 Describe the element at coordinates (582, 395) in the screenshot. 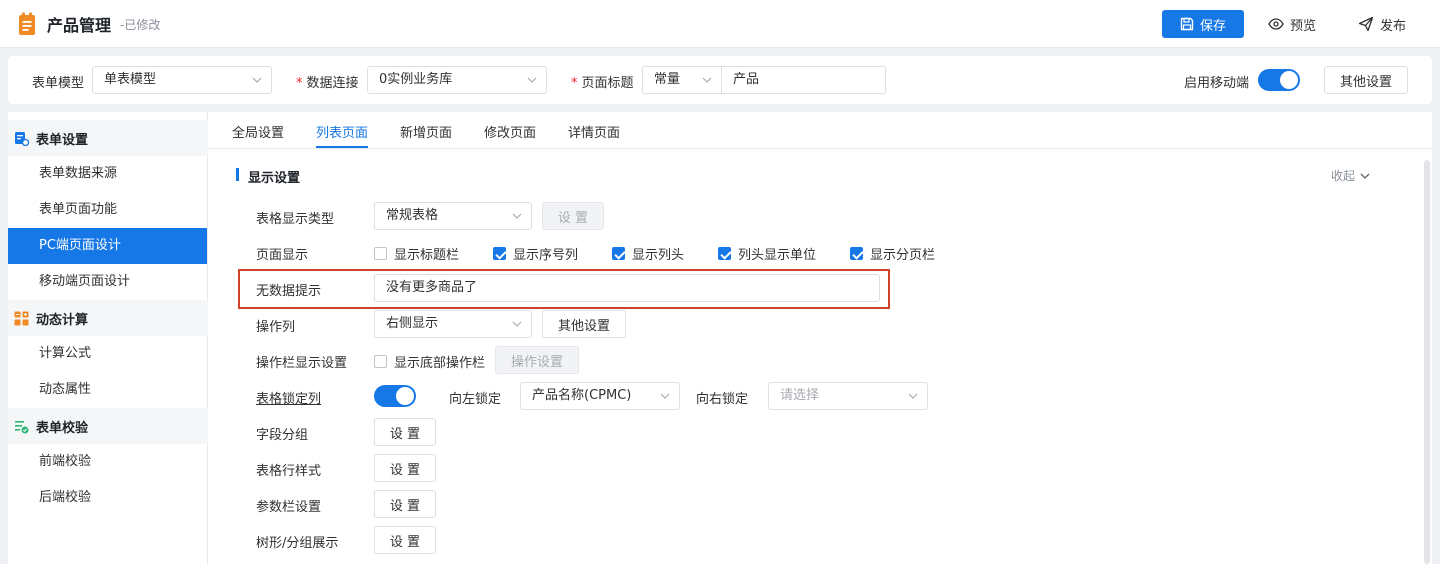

I see `lock-left-value: 产品名称(CPMC)` at that location.